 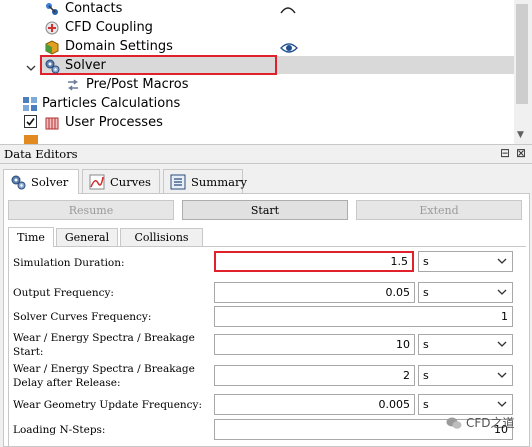 What do you see at coordinates (178, 182) in the screenshot?
I see `summary-list-icon` at bounding box center [178, 182].